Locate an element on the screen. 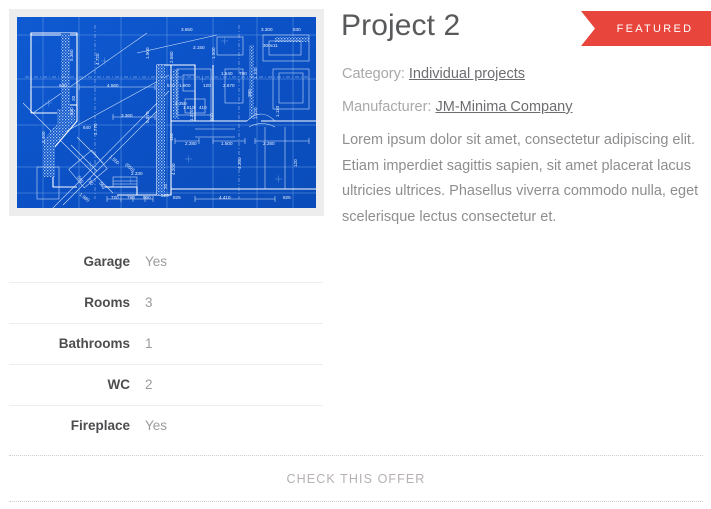 This screenshot has width=711, height=509. manufacturer-link: JM-Minima Company is located at coordinates (504, 107).